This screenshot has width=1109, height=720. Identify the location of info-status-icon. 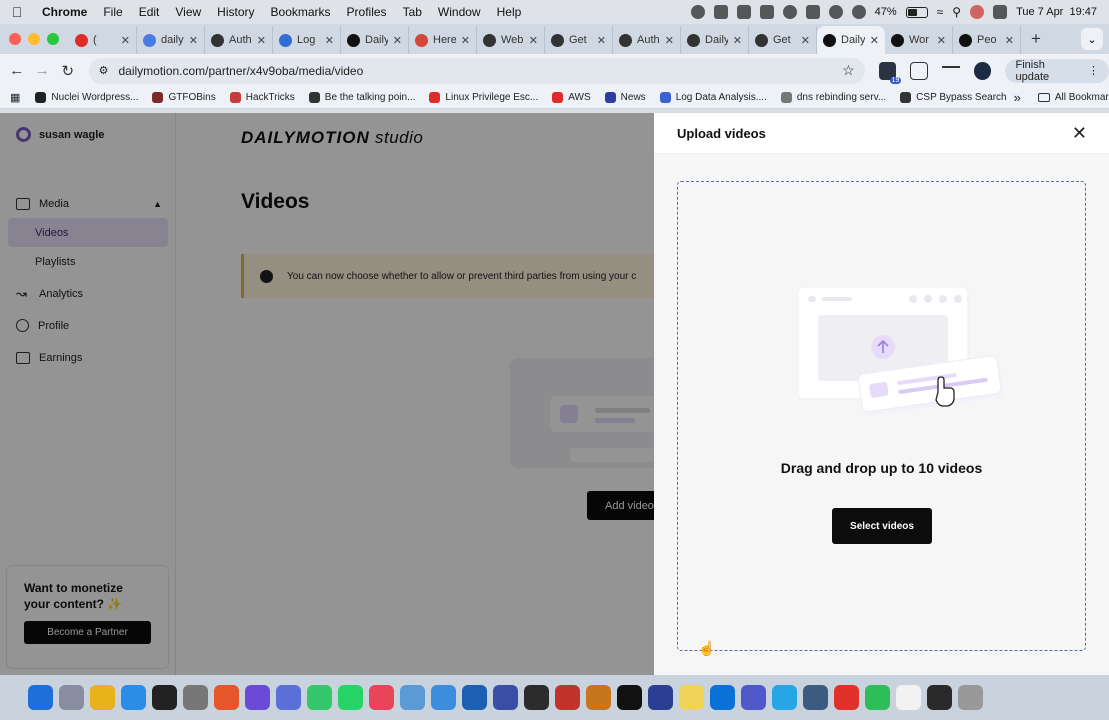
(858, 12).